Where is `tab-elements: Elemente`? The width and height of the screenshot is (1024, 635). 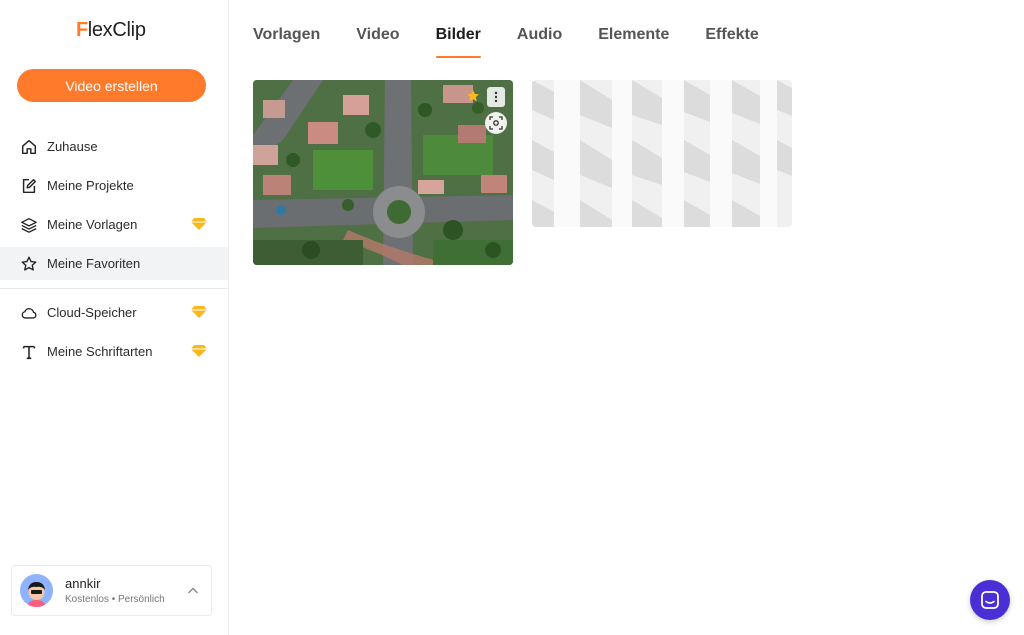
tab-elements: Elemente is located at coordinates (633, 42).